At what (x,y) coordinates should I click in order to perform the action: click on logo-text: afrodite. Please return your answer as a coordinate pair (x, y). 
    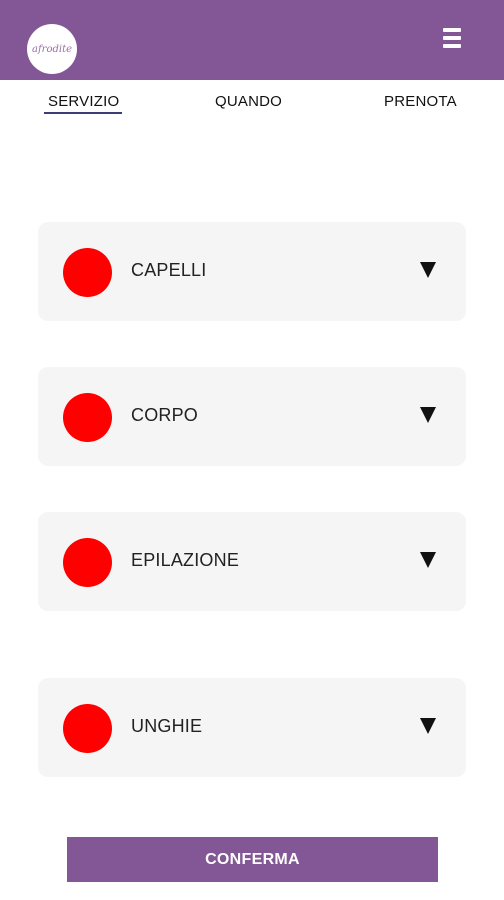
    Looking at the image, I should click on (52, 49).